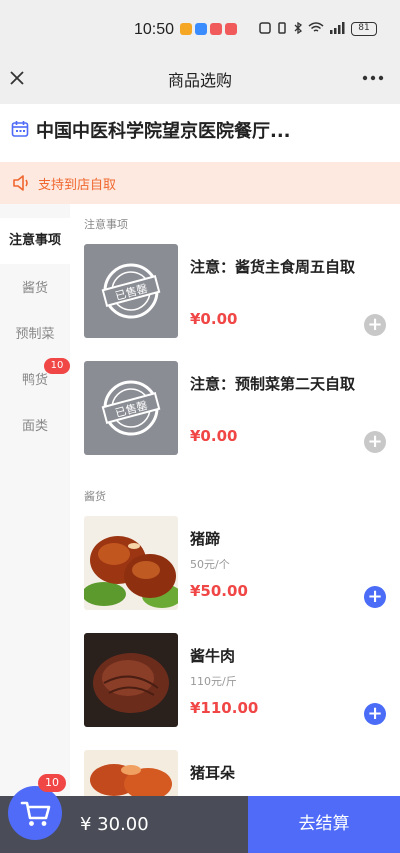 Image resolution: width=400 pixels, height=853 pixels. I want to click on product-name: 酱牛肉, so click(213, 656).